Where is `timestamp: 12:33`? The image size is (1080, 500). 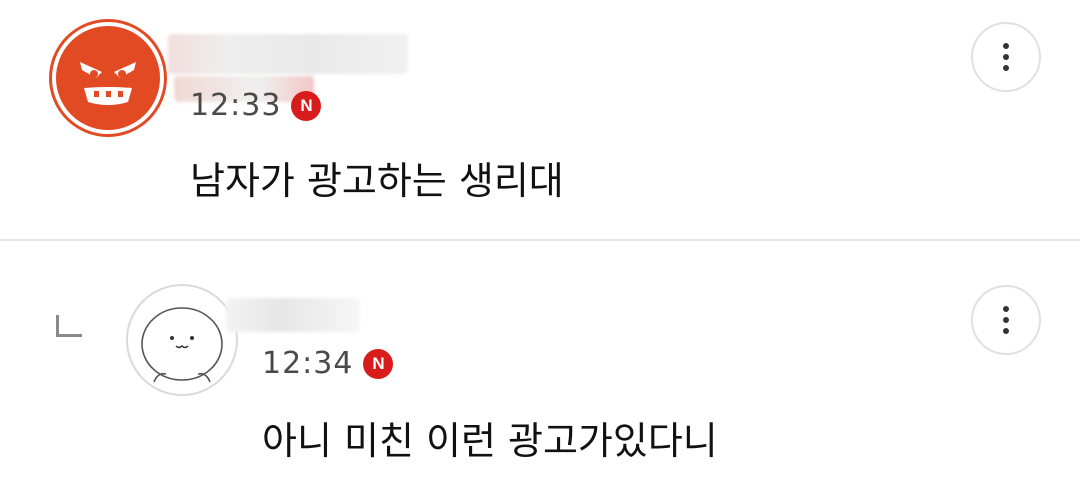 timestamp: 12:33 is located at coordinates (236, 105).